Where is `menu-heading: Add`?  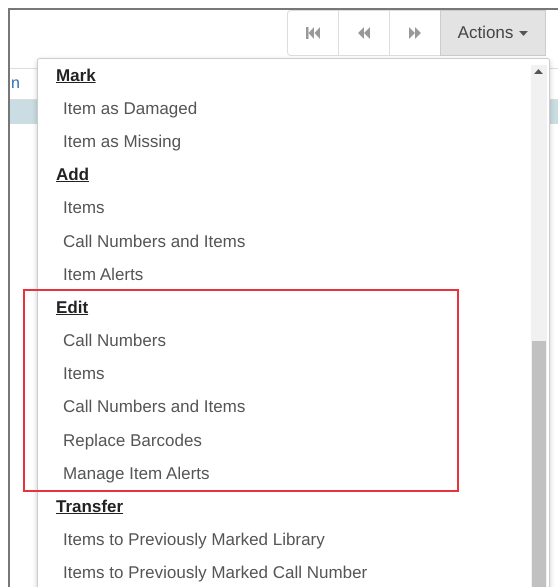 menu-heading: Add is located at coordinates (73, 175).